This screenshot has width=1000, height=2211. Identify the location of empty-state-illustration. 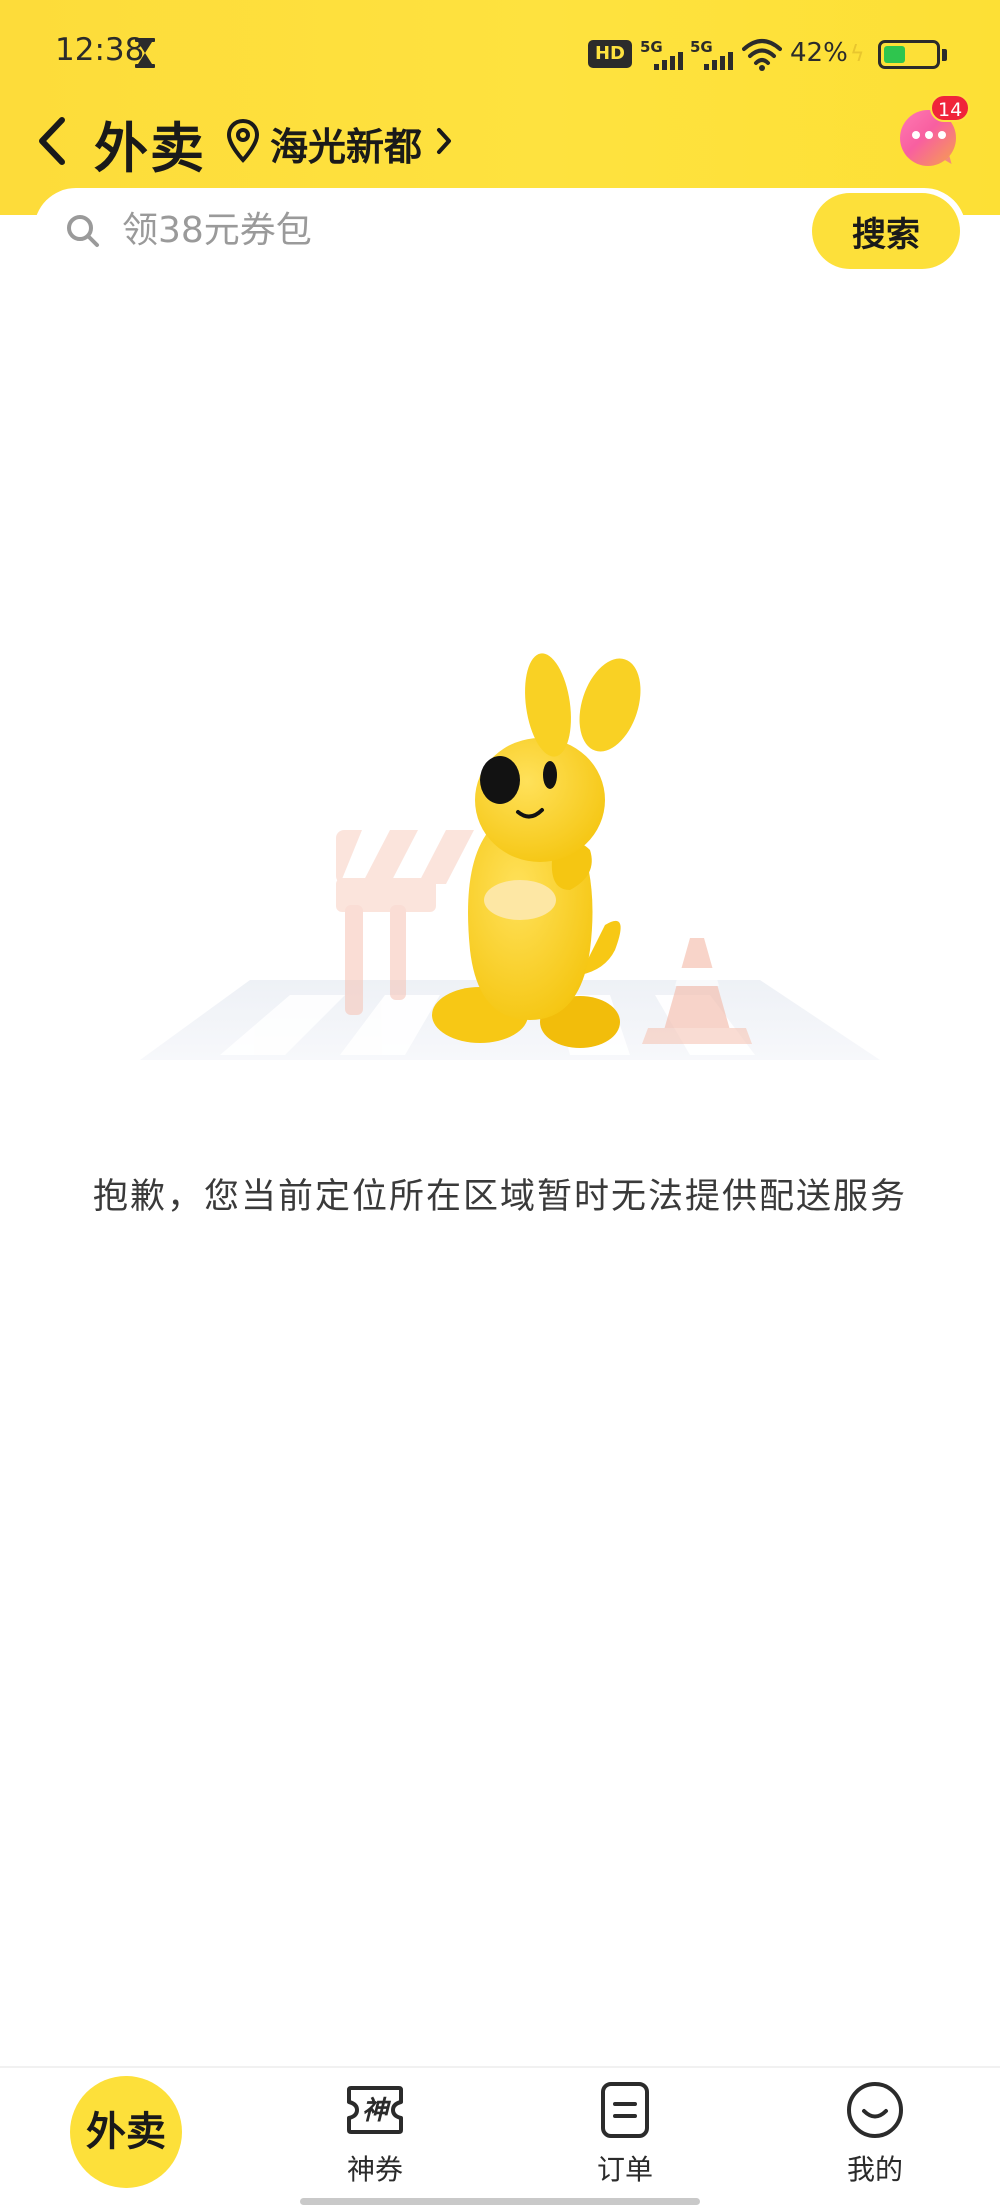
(510, 856).